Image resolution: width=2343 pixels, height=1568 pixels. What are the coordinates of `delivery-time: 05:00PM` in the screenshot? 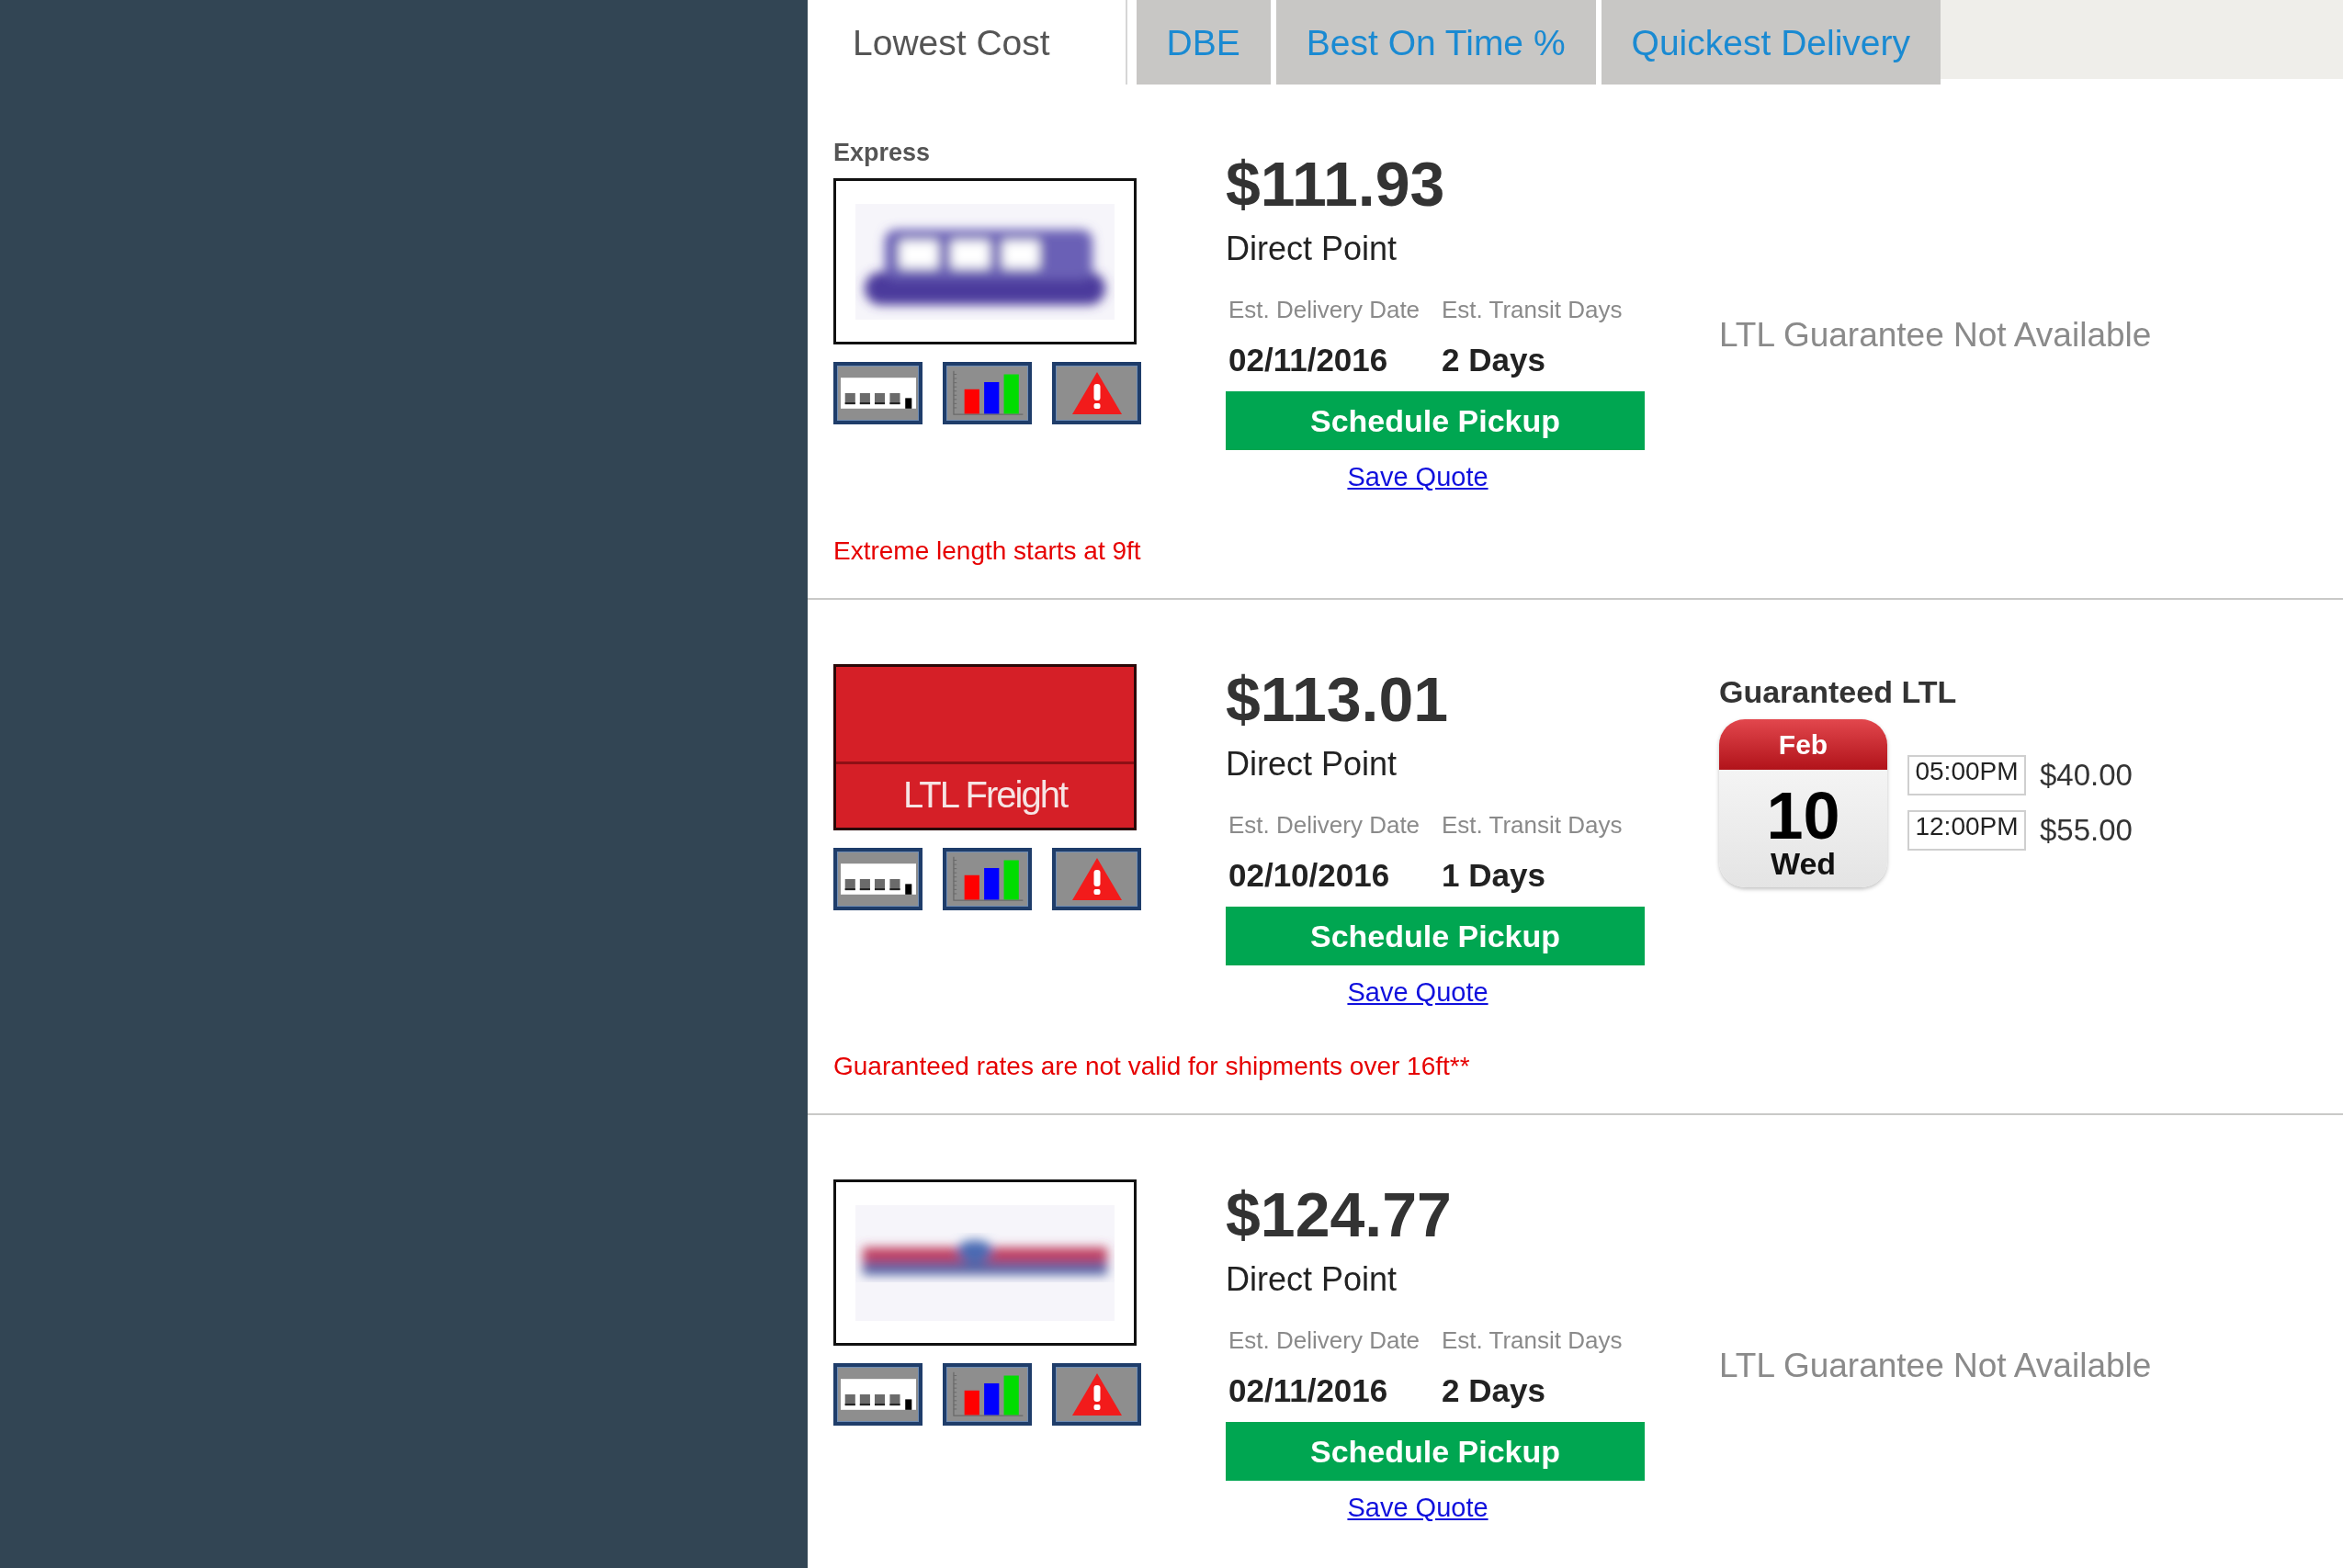 It's located at (1967, 775).